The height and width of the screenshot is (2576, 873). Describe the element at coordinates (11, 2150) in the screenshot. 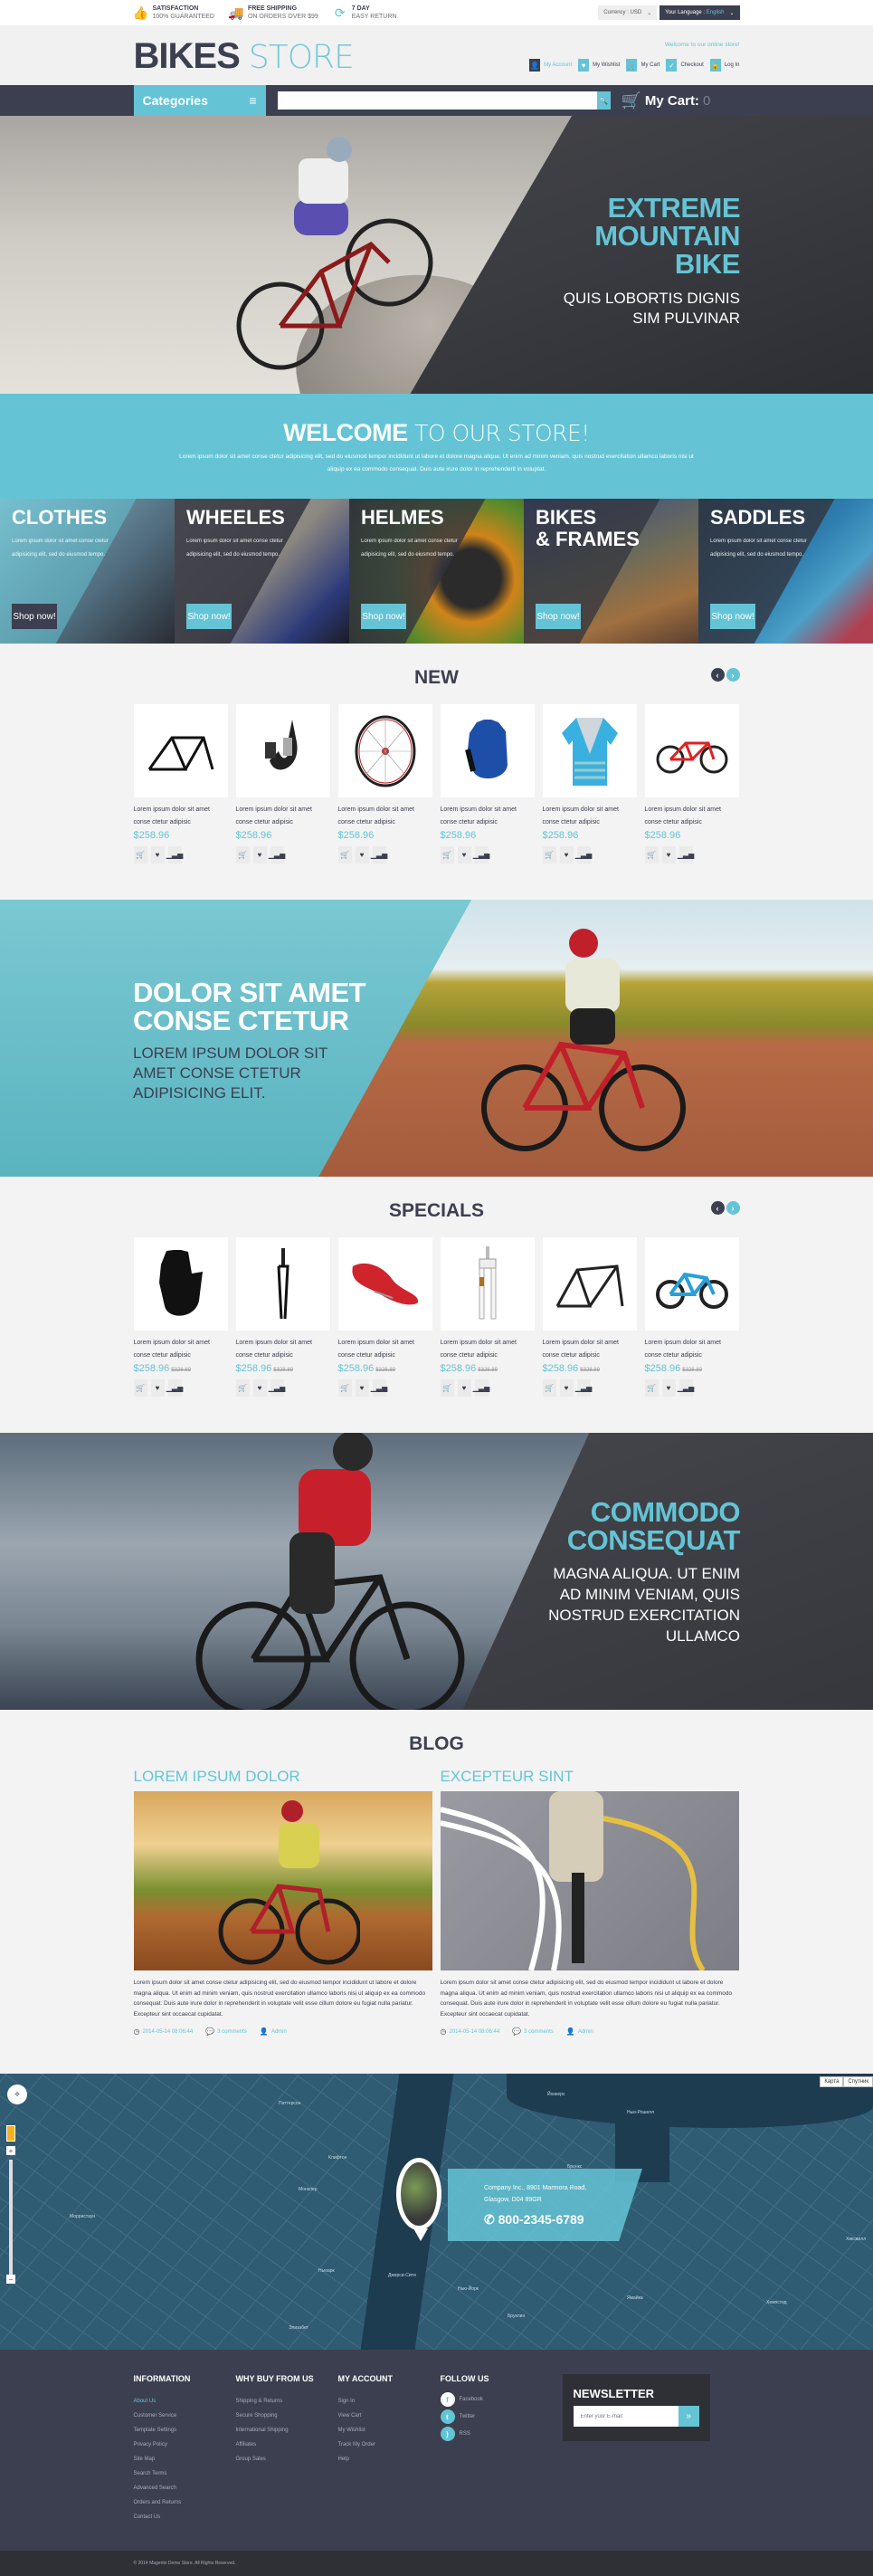

I see `zoom-in-button: +` at that location.